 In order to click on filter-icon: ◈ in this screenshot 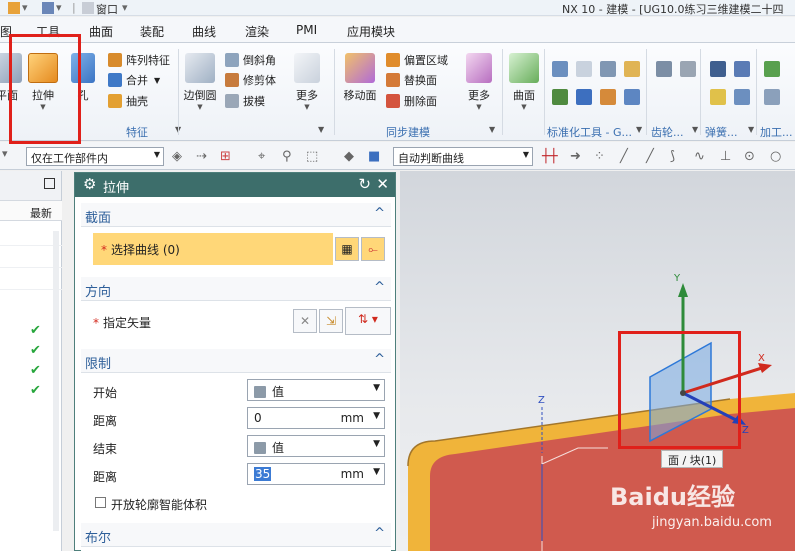, I will do `click(177, 156)`.